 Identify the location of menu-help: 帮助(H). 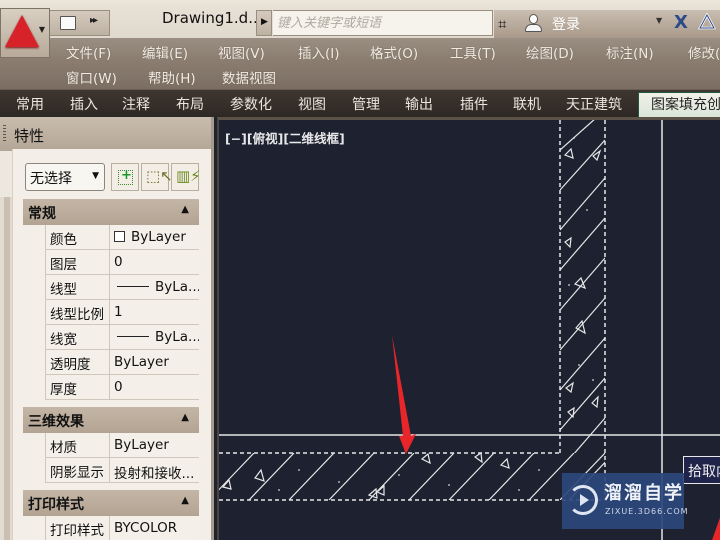
(172, 77).